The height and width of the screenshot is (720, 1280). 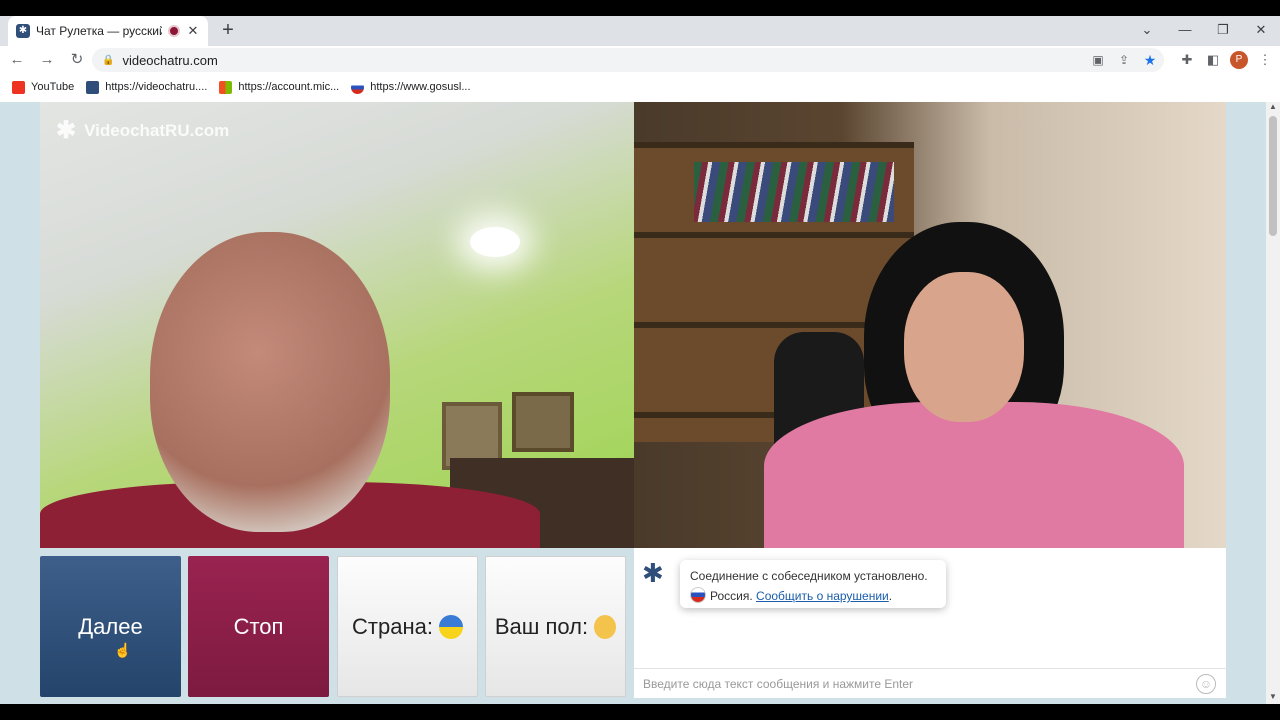 What do you see at coordinates (110, 626) in the screenshot?
I see `next-button: Далее` at bounding box center [110, 626].